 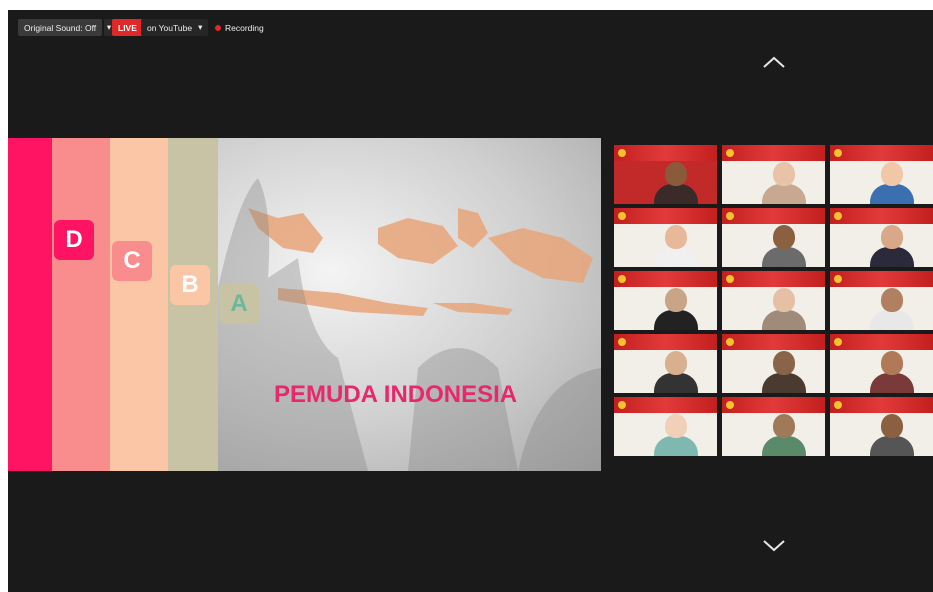 I want to click on tab-d: D, so click(x=74, y=240).